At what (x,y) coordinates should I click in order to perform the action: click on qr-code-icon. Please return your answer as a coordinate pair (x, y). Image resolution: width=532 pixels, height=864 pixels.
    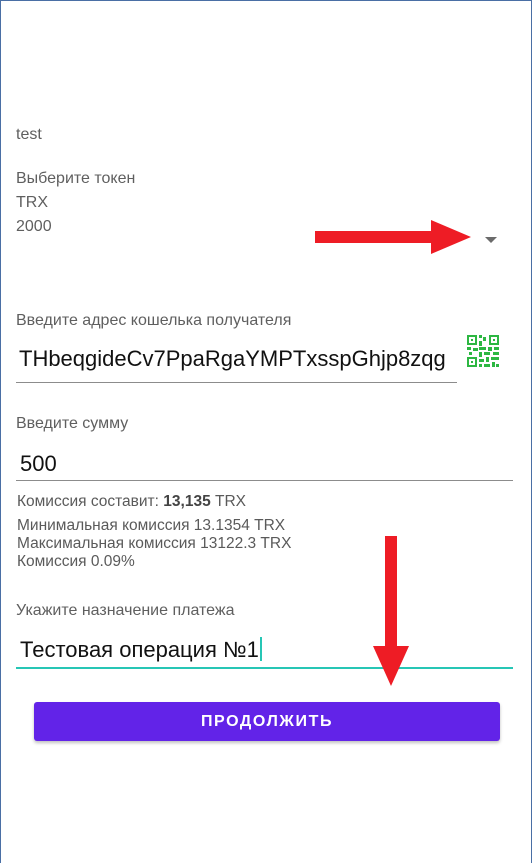
    Looking at the image, I should click on (483, 351).